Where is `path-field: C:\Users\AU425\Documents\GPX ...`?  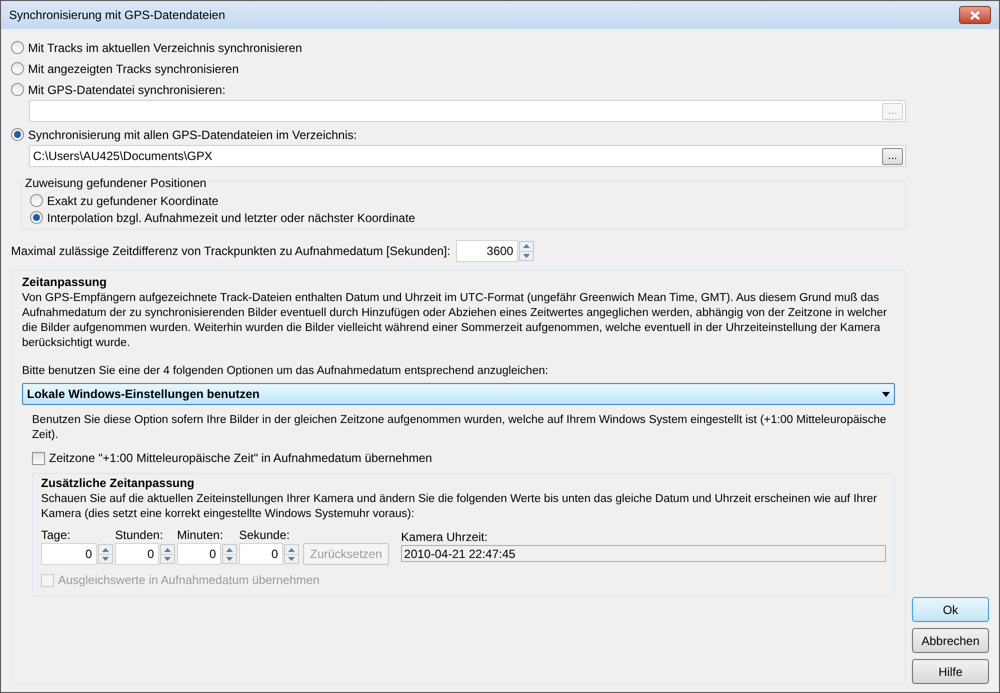 path-field: C:\Users\AU425\Documents\GPX ... is located at coordinates (467, 156).